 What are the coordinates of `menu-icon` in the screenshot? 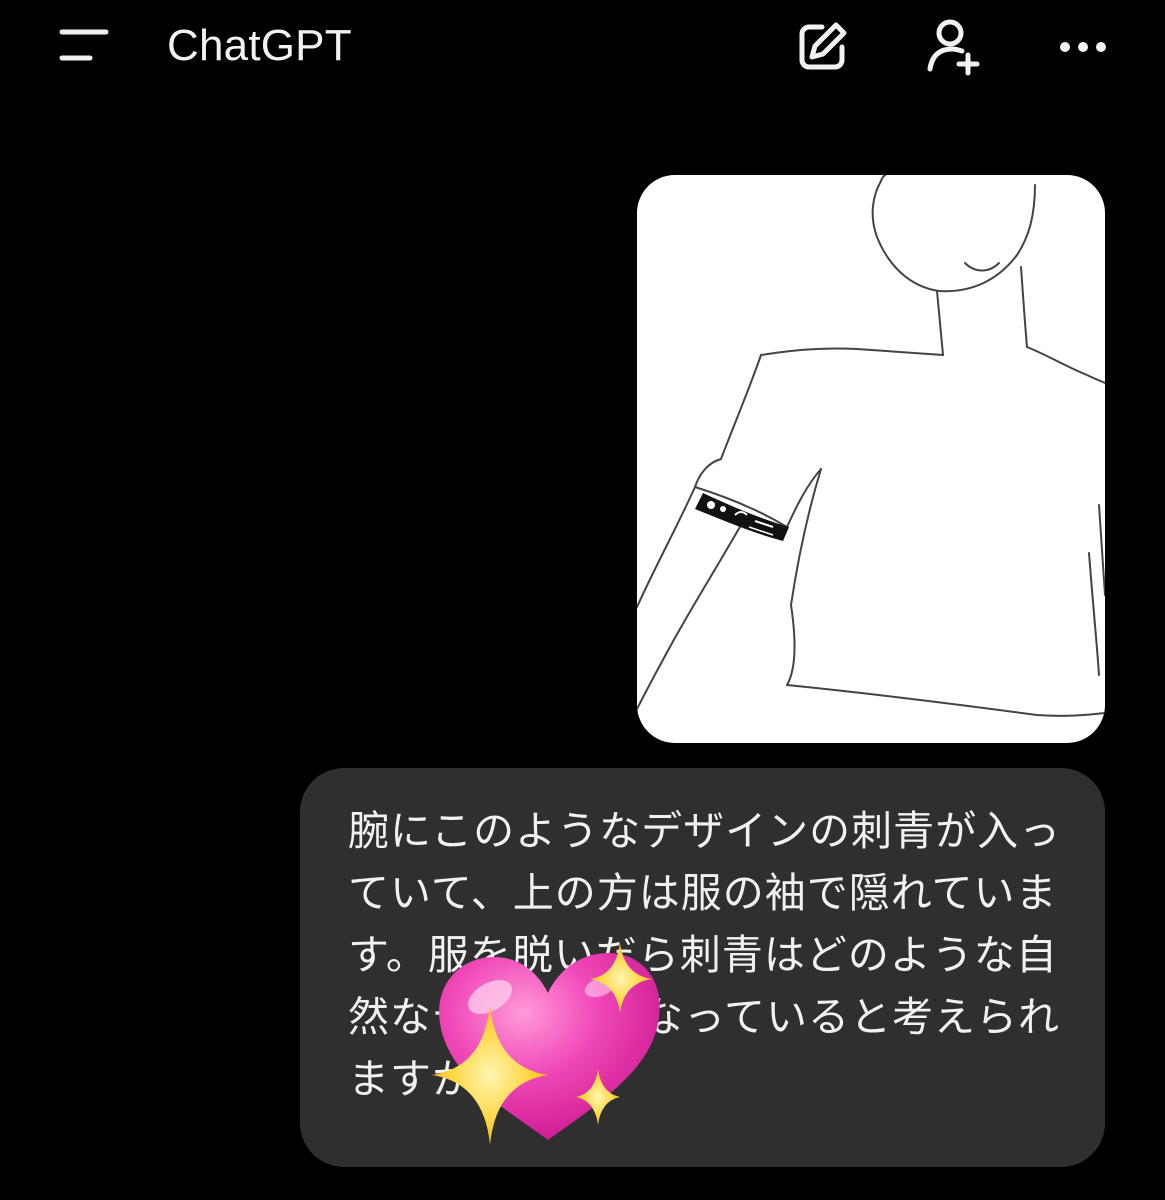 It's located at (84, 45).